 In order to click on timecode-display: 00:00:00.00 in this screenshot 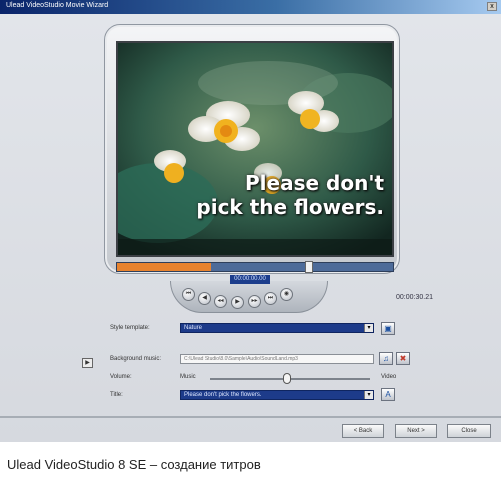, I will do `click(250, 279)`.